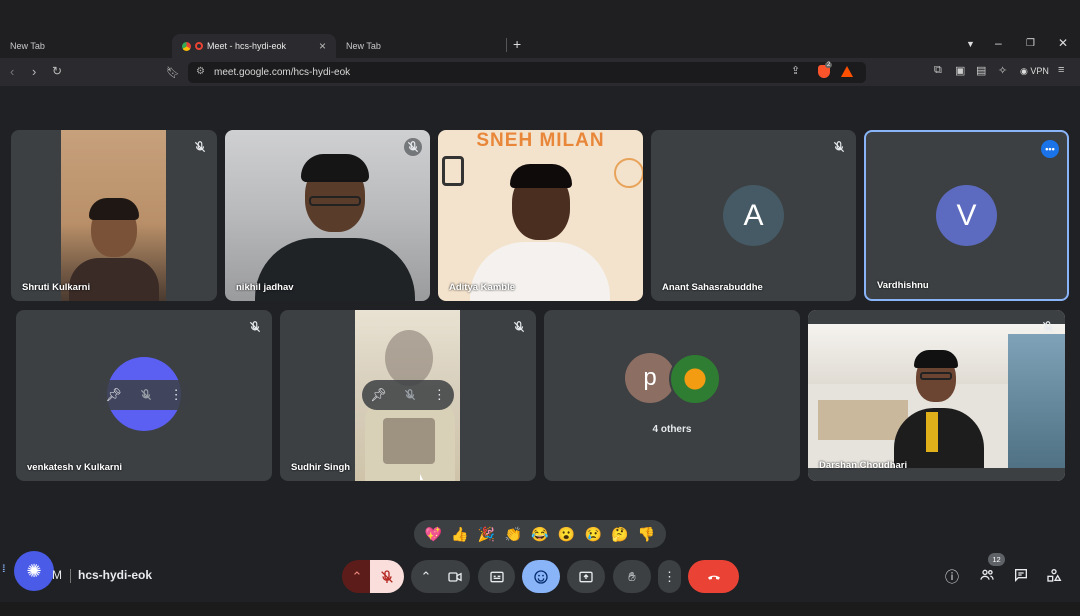  What do you see at coordinates (506, 45) in the screenshot?
I see `tab-divider` at bounding box center [506, 45].